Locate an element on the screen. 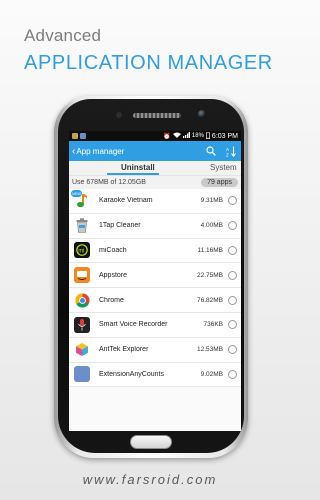  list-item: Chrome 76.82MB is located at coordinates (155, 300).